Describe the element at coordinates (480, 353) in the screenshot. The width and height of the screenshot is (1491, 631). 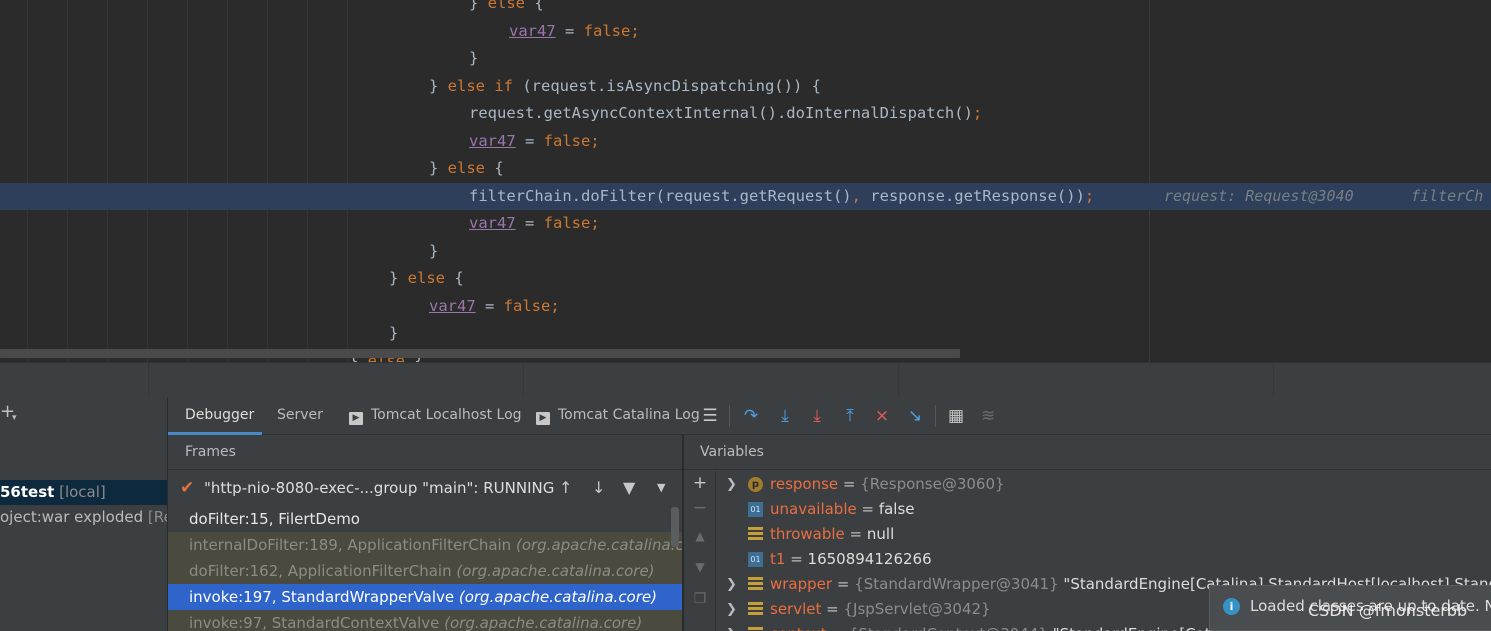
I see `horizontal-scrollbar` at that location.